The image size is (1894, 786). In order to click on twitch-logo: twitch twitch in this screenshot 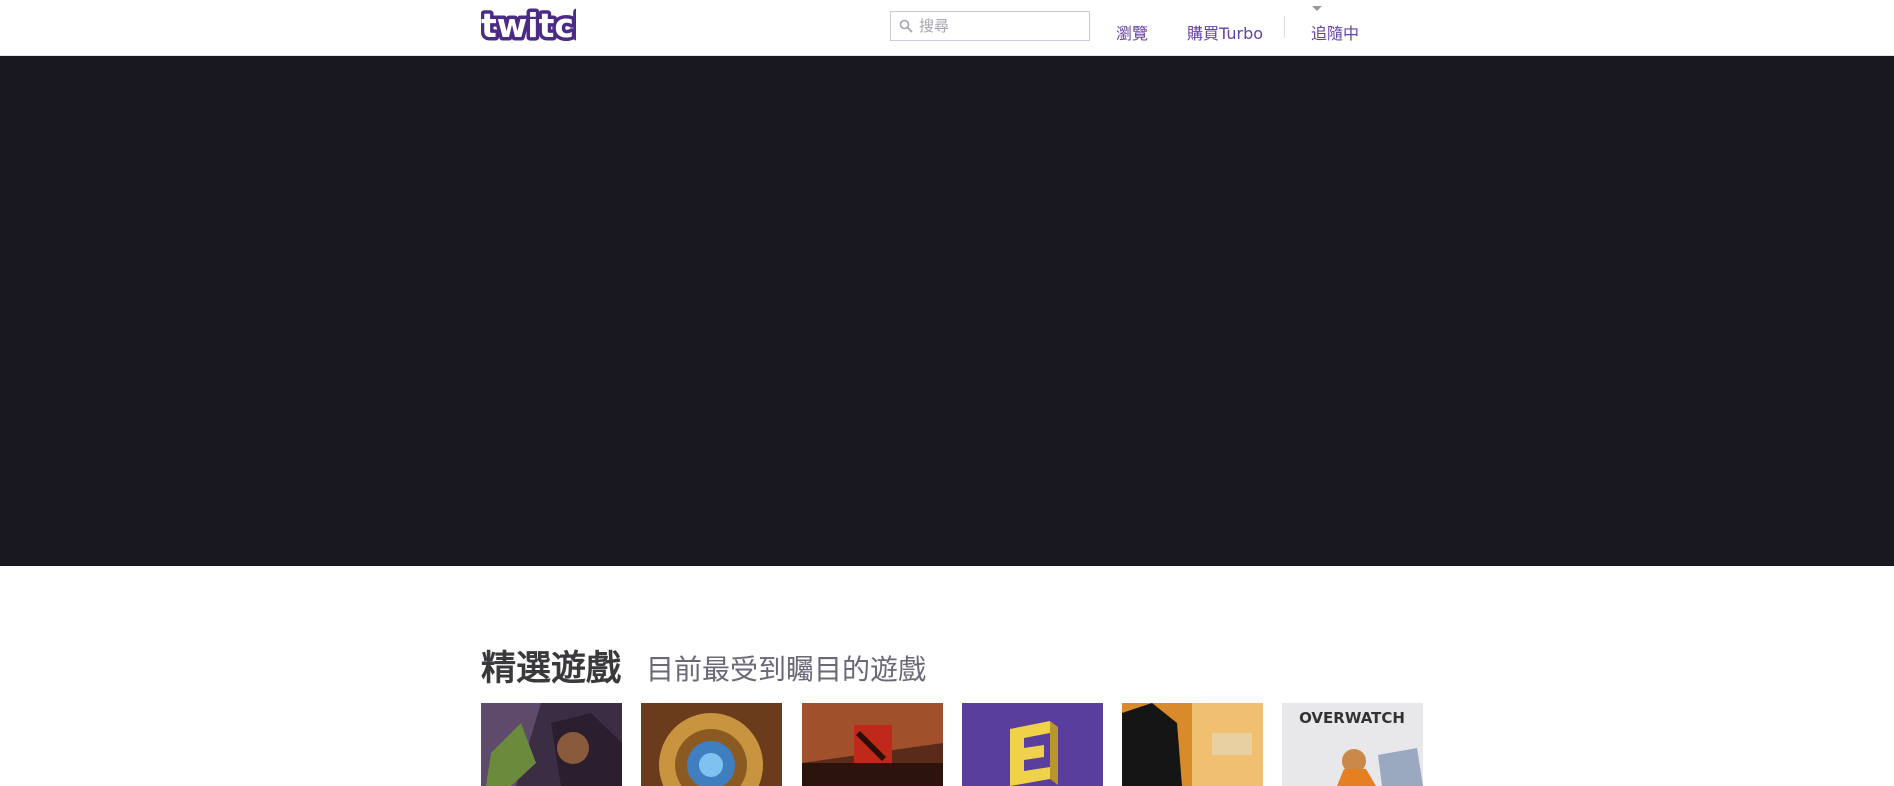, I will do `click(539, 26)`.